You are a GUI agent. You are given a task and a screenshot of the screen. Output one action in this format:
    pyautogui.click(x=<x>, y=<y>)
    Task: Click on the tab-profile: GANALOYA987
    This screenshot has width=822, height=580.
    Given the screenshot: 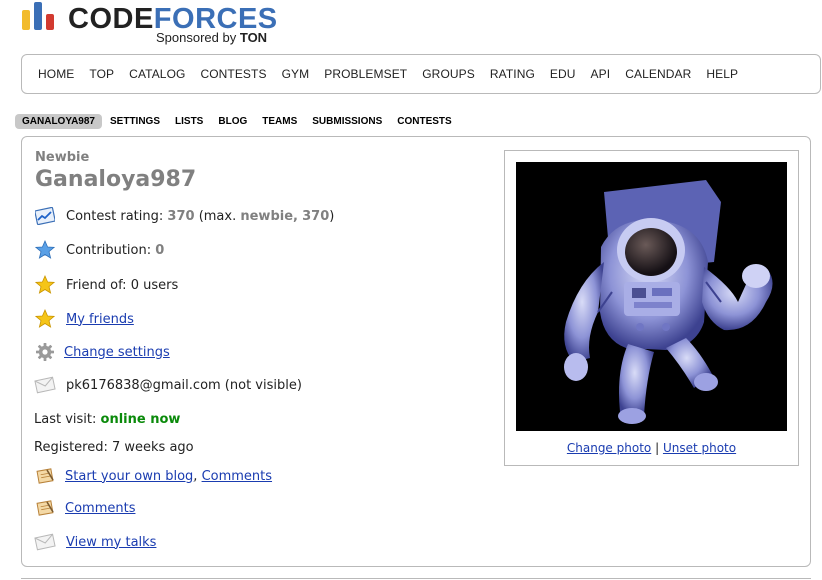 What is the action you would take?
    pyautogui.click(x=58, y=121)
    